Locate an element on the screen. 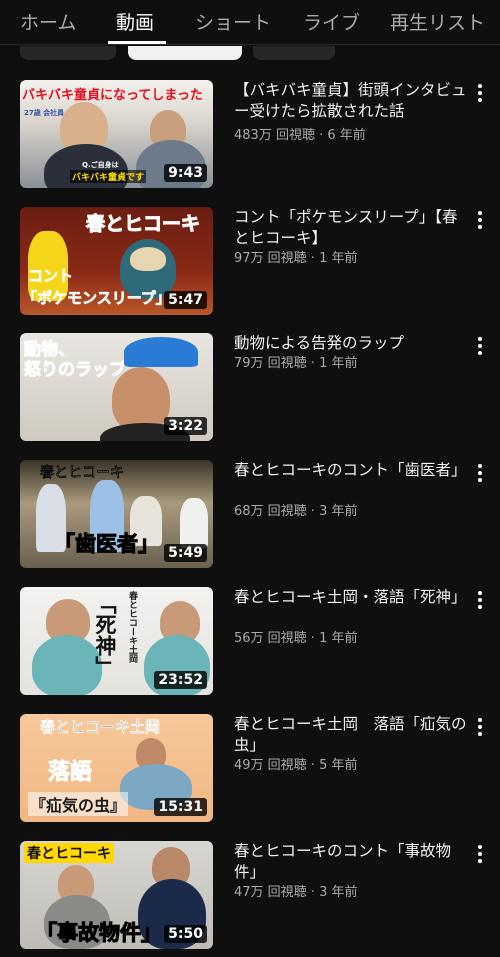 This screenshot has height=957, width=500. tab-videos: 動画 is located at coordinates (135, 21).